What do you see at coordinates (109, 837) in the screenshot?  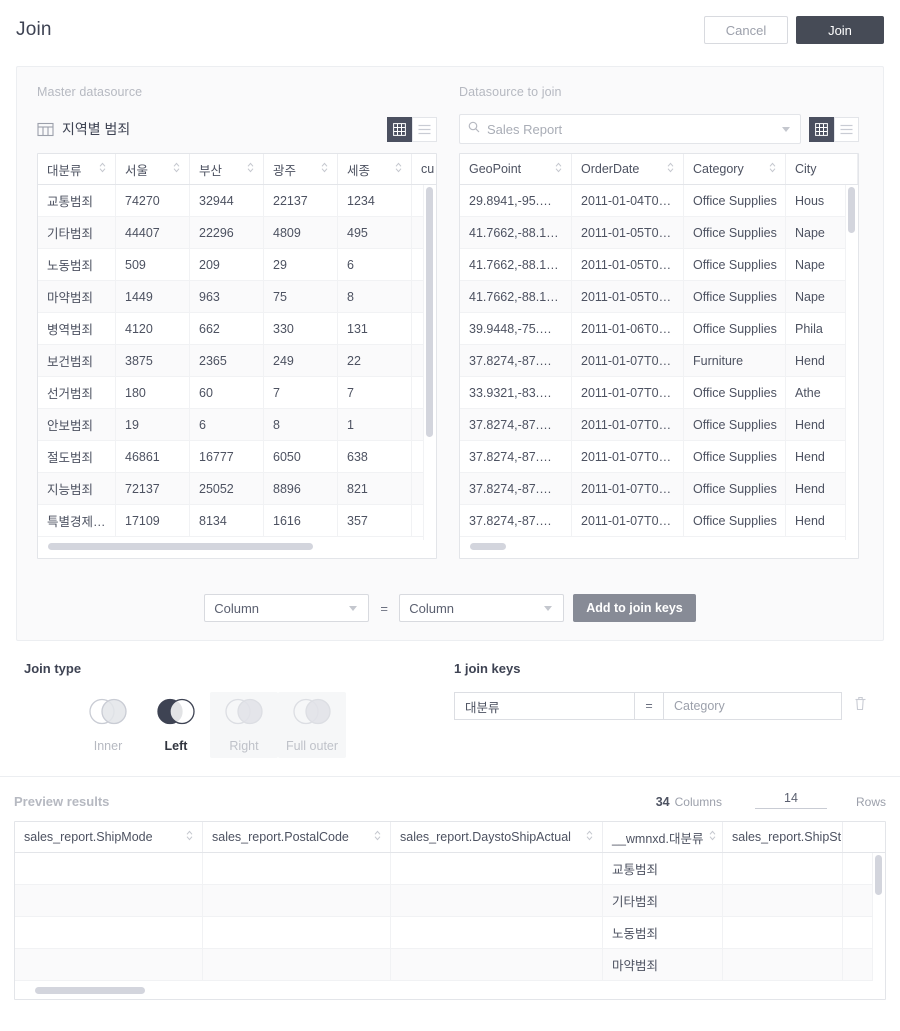 I see `column-header: sales_report.ShipMode` at bounding box center [109, 837].